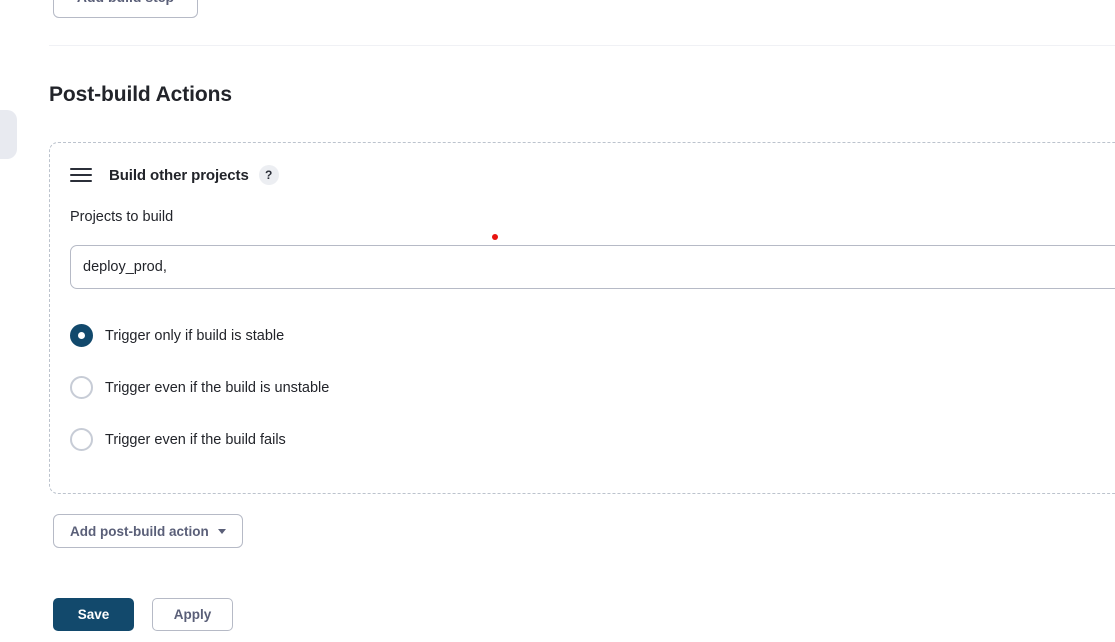 Image resolution: width=1115 pixels, height=642 pixels. I want to click on hamburger-drag-icon, so click(81, 175).